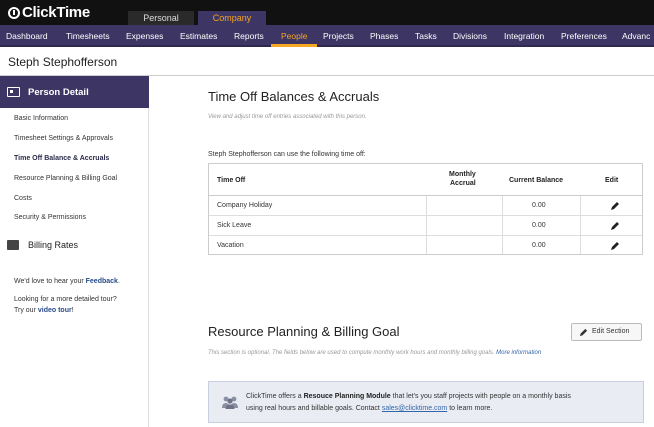  I want to click on person-header: Steph Stephofferson, so click(327, 61).